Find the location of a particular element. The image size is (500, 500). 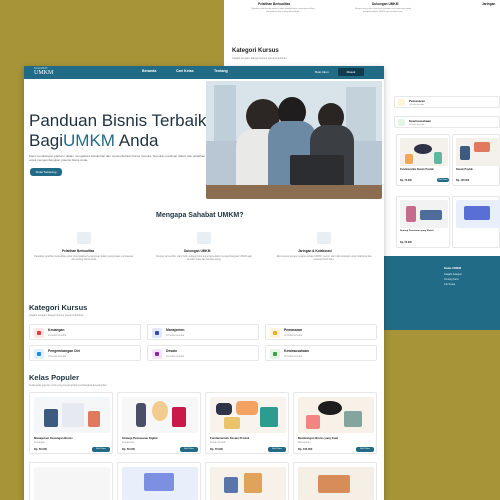

popular-title: Kelas Populer is located at coordinates (54, 377).